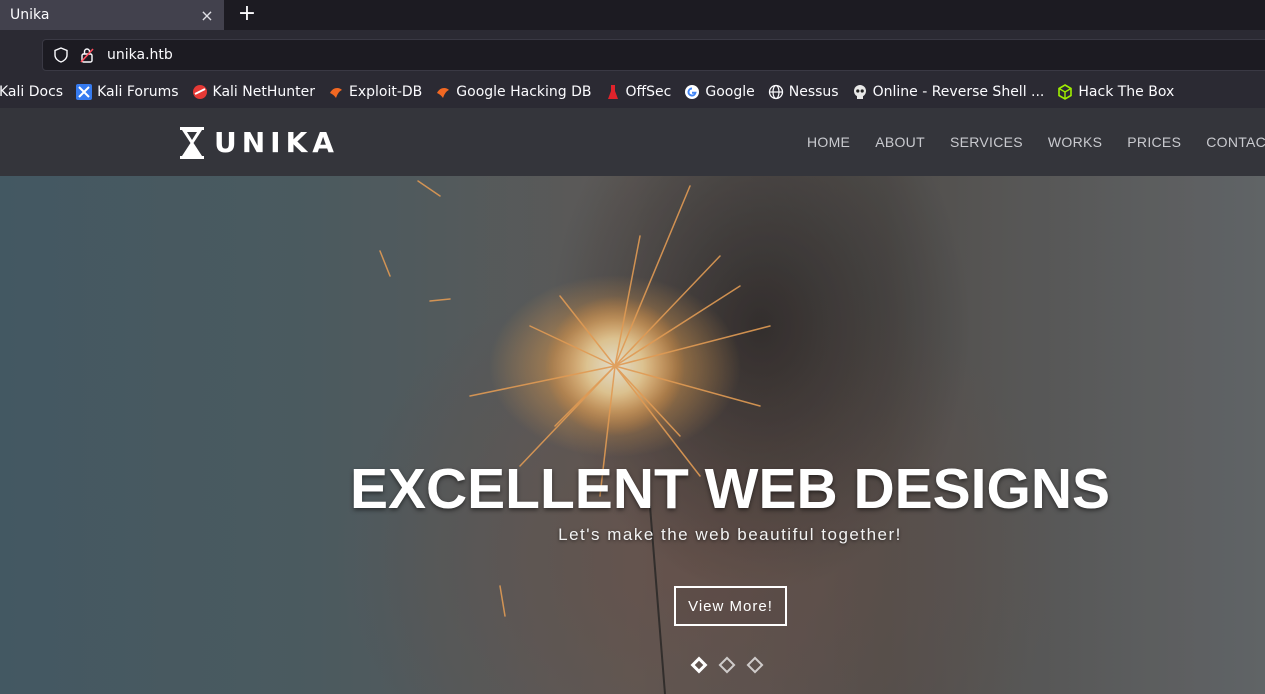 The image size is (1265, 694). Describe the element at coordinates (1065, 92) in the screenshot. I see `htb-cube-icon` at that location.